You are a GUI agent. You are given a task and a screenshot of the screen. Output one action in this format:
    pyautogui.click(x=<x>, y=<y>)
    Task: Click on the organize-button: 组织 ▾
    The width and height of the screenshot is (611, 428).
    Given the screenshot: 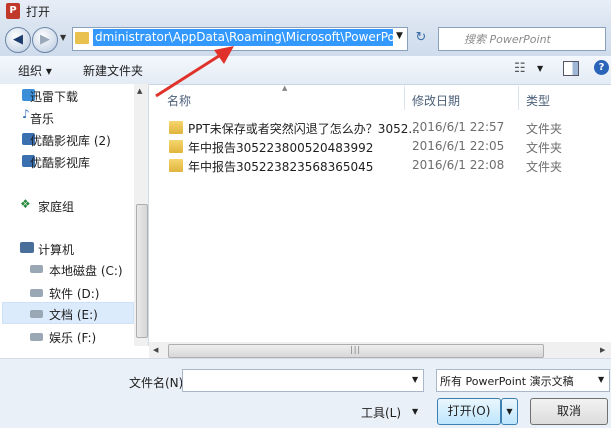 What is the action you would take?
    pyautogui.click(x=35, y=70)
    